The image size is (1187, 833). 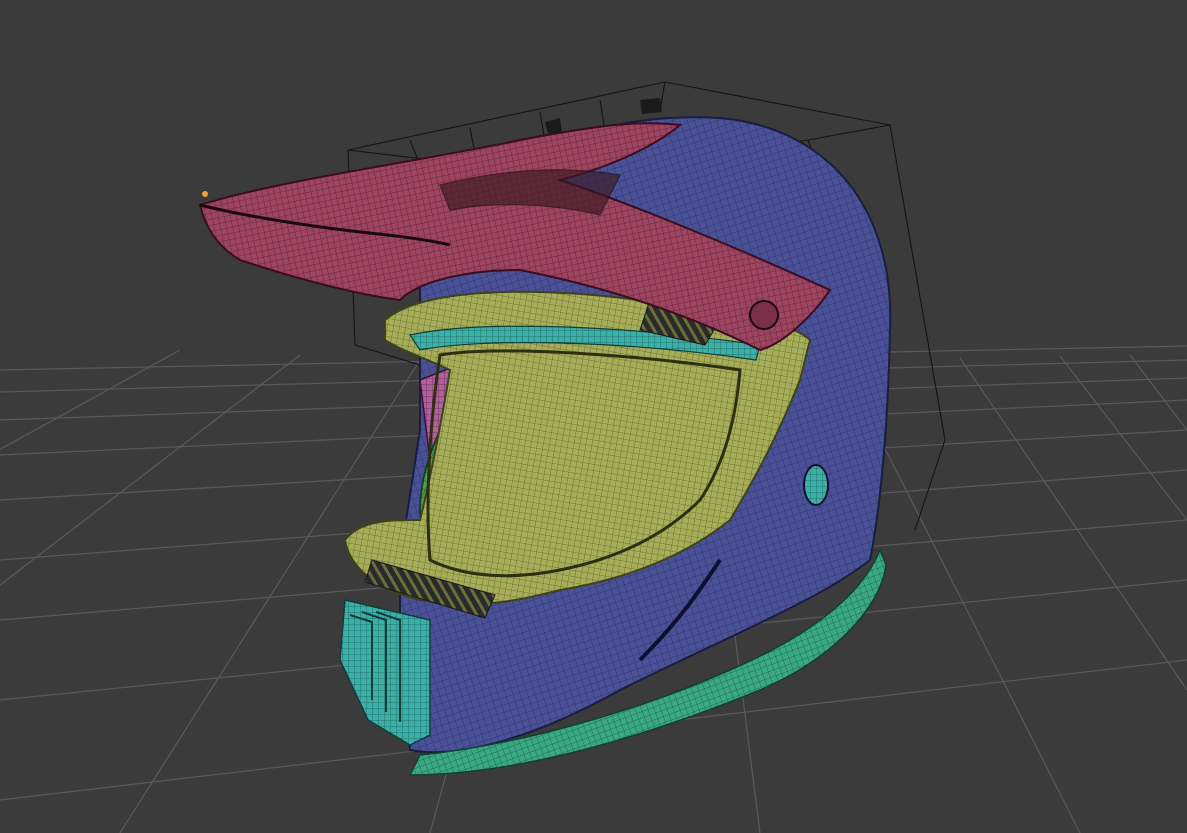 What do you see at coordinates (764, 315) in the screenshot?
I see `visor-screw` at bounding box center [764, 315].